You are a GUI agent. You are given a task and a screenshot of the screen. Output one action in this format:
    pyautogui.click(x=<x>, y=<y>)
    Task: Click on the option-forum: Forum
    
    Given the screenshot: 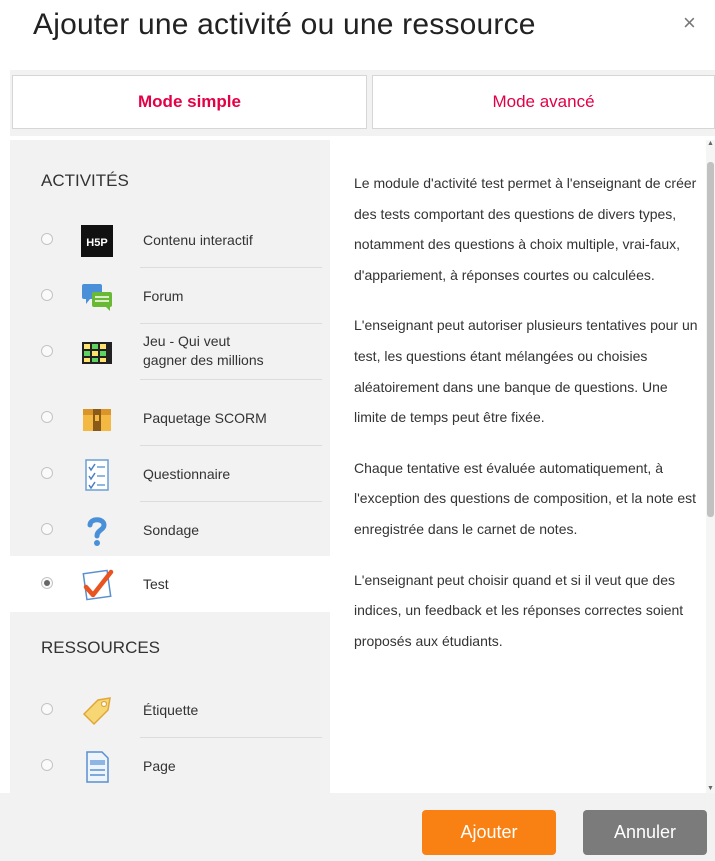 What is the action you would take?
    pyautogui.click(x=170, y=296)
    